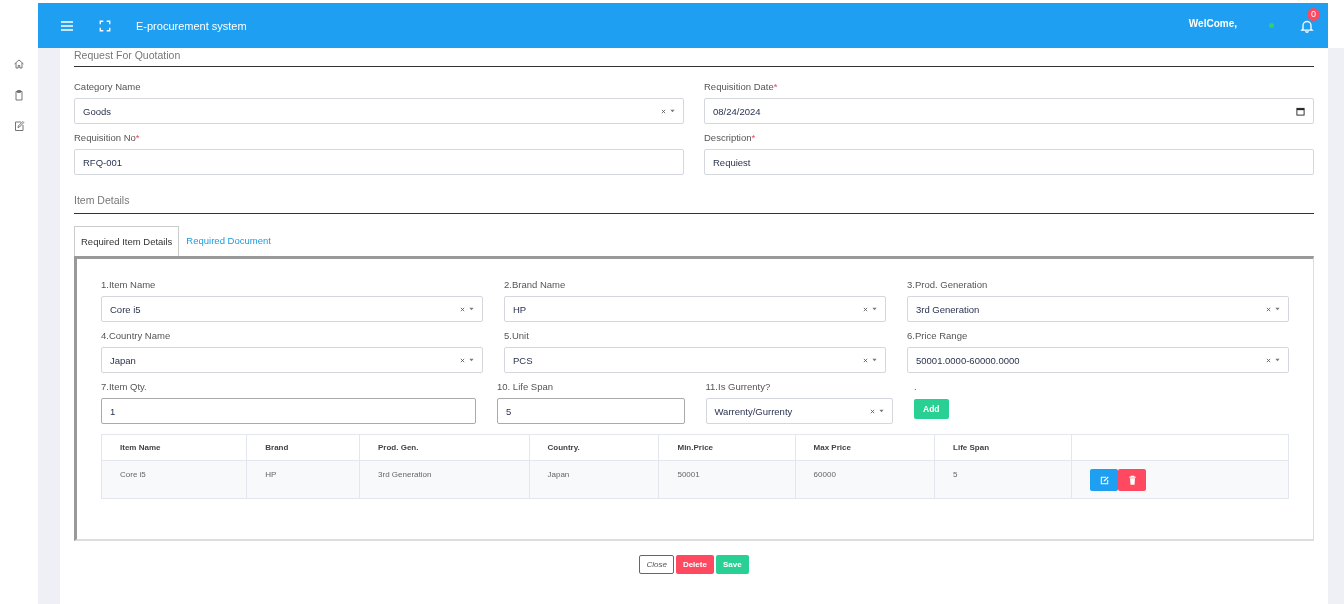  Describe the element at coordinates (865, 447) in the screenshot. I see `column-header: Max Price` at that location.